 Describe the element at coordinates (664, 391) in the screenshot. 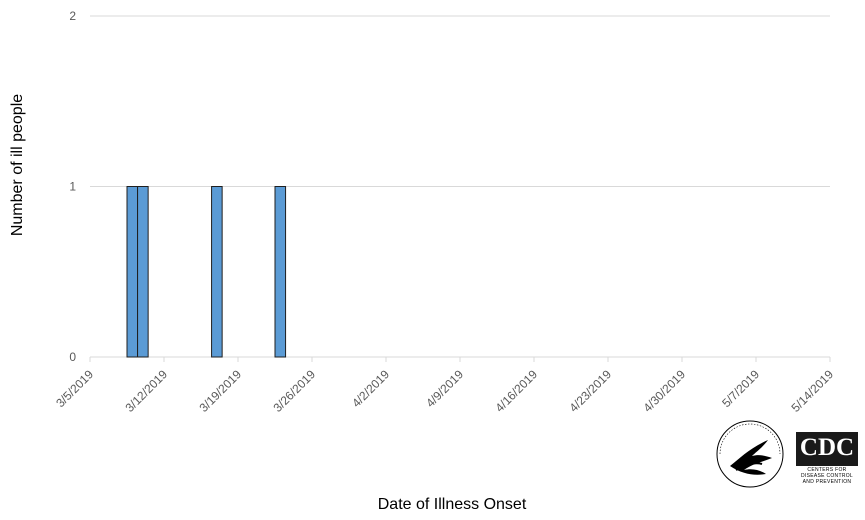

I see `x-tick-label: 4/30/2019` at that location.